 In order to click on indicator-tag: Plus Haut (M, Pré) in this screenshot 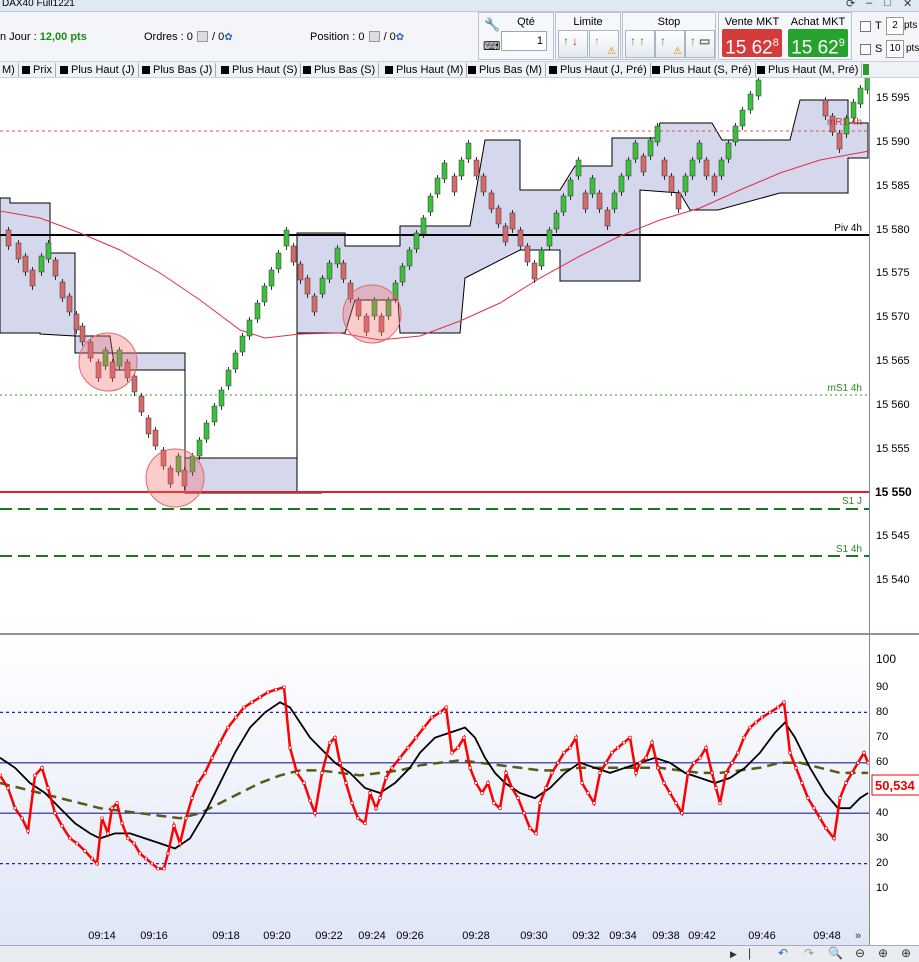, I will do `click(808, 70)`.